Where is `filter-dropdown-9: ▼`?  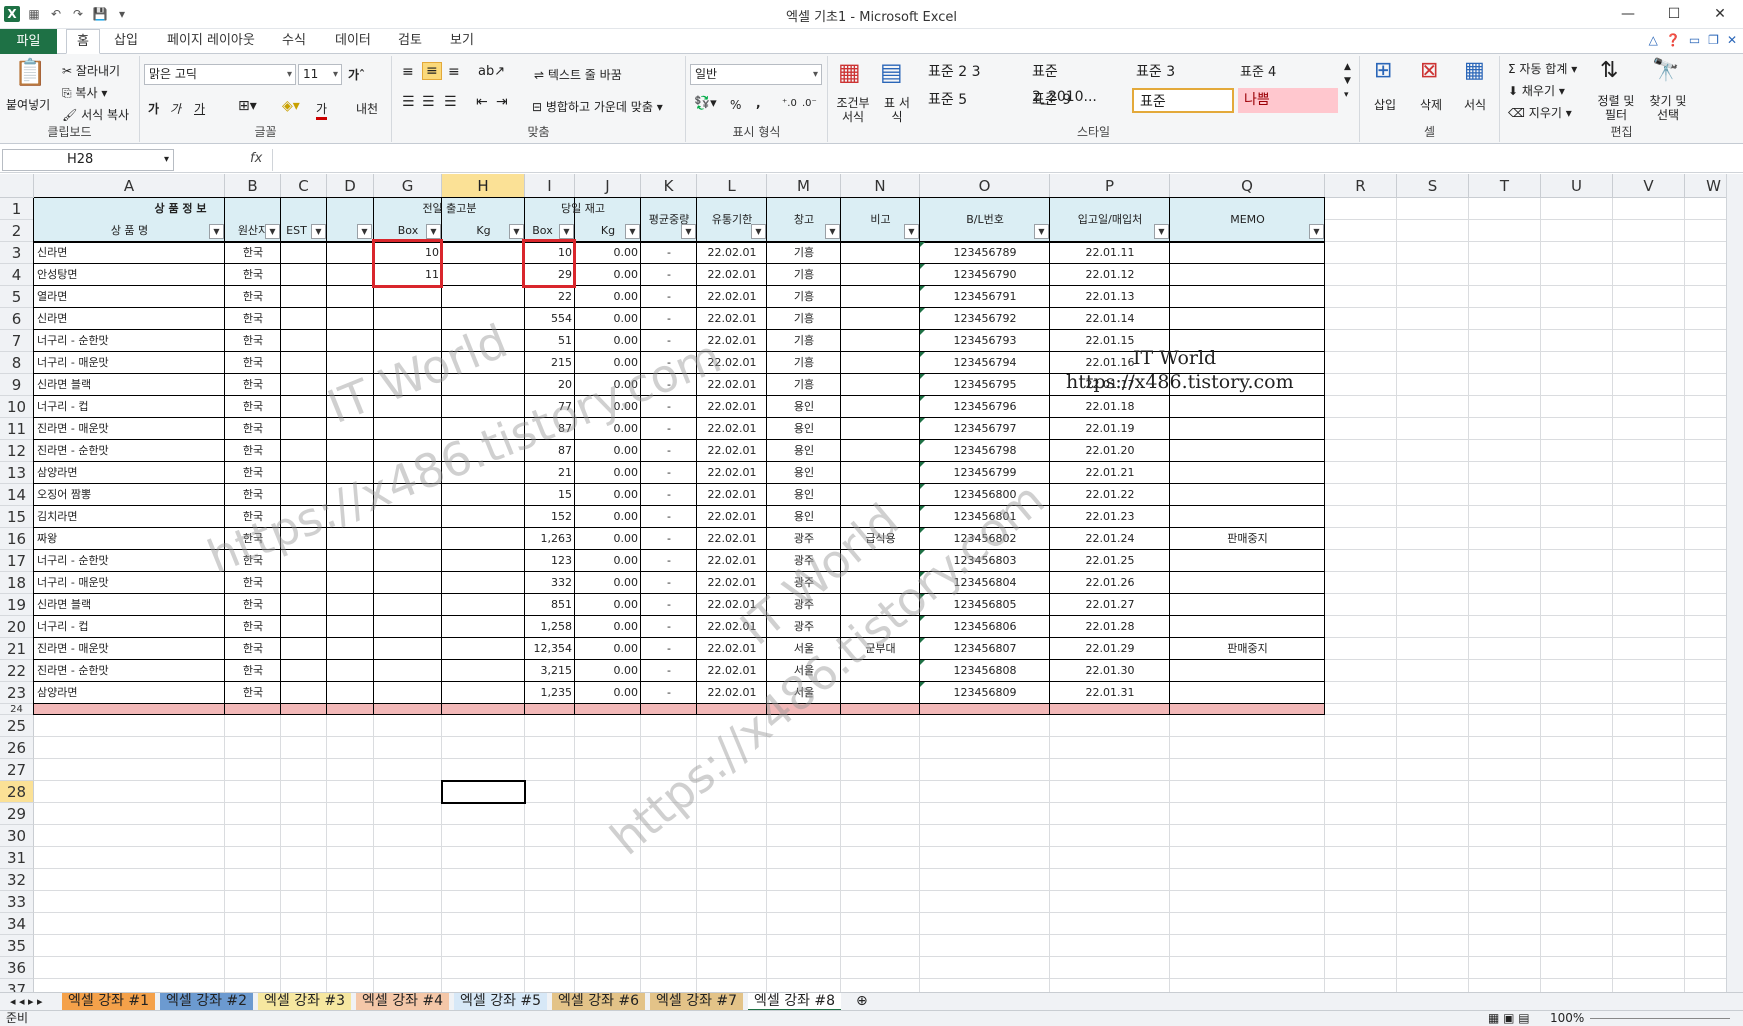
filter-dropdown-9: ▼ is located at coordinates (758, 231).